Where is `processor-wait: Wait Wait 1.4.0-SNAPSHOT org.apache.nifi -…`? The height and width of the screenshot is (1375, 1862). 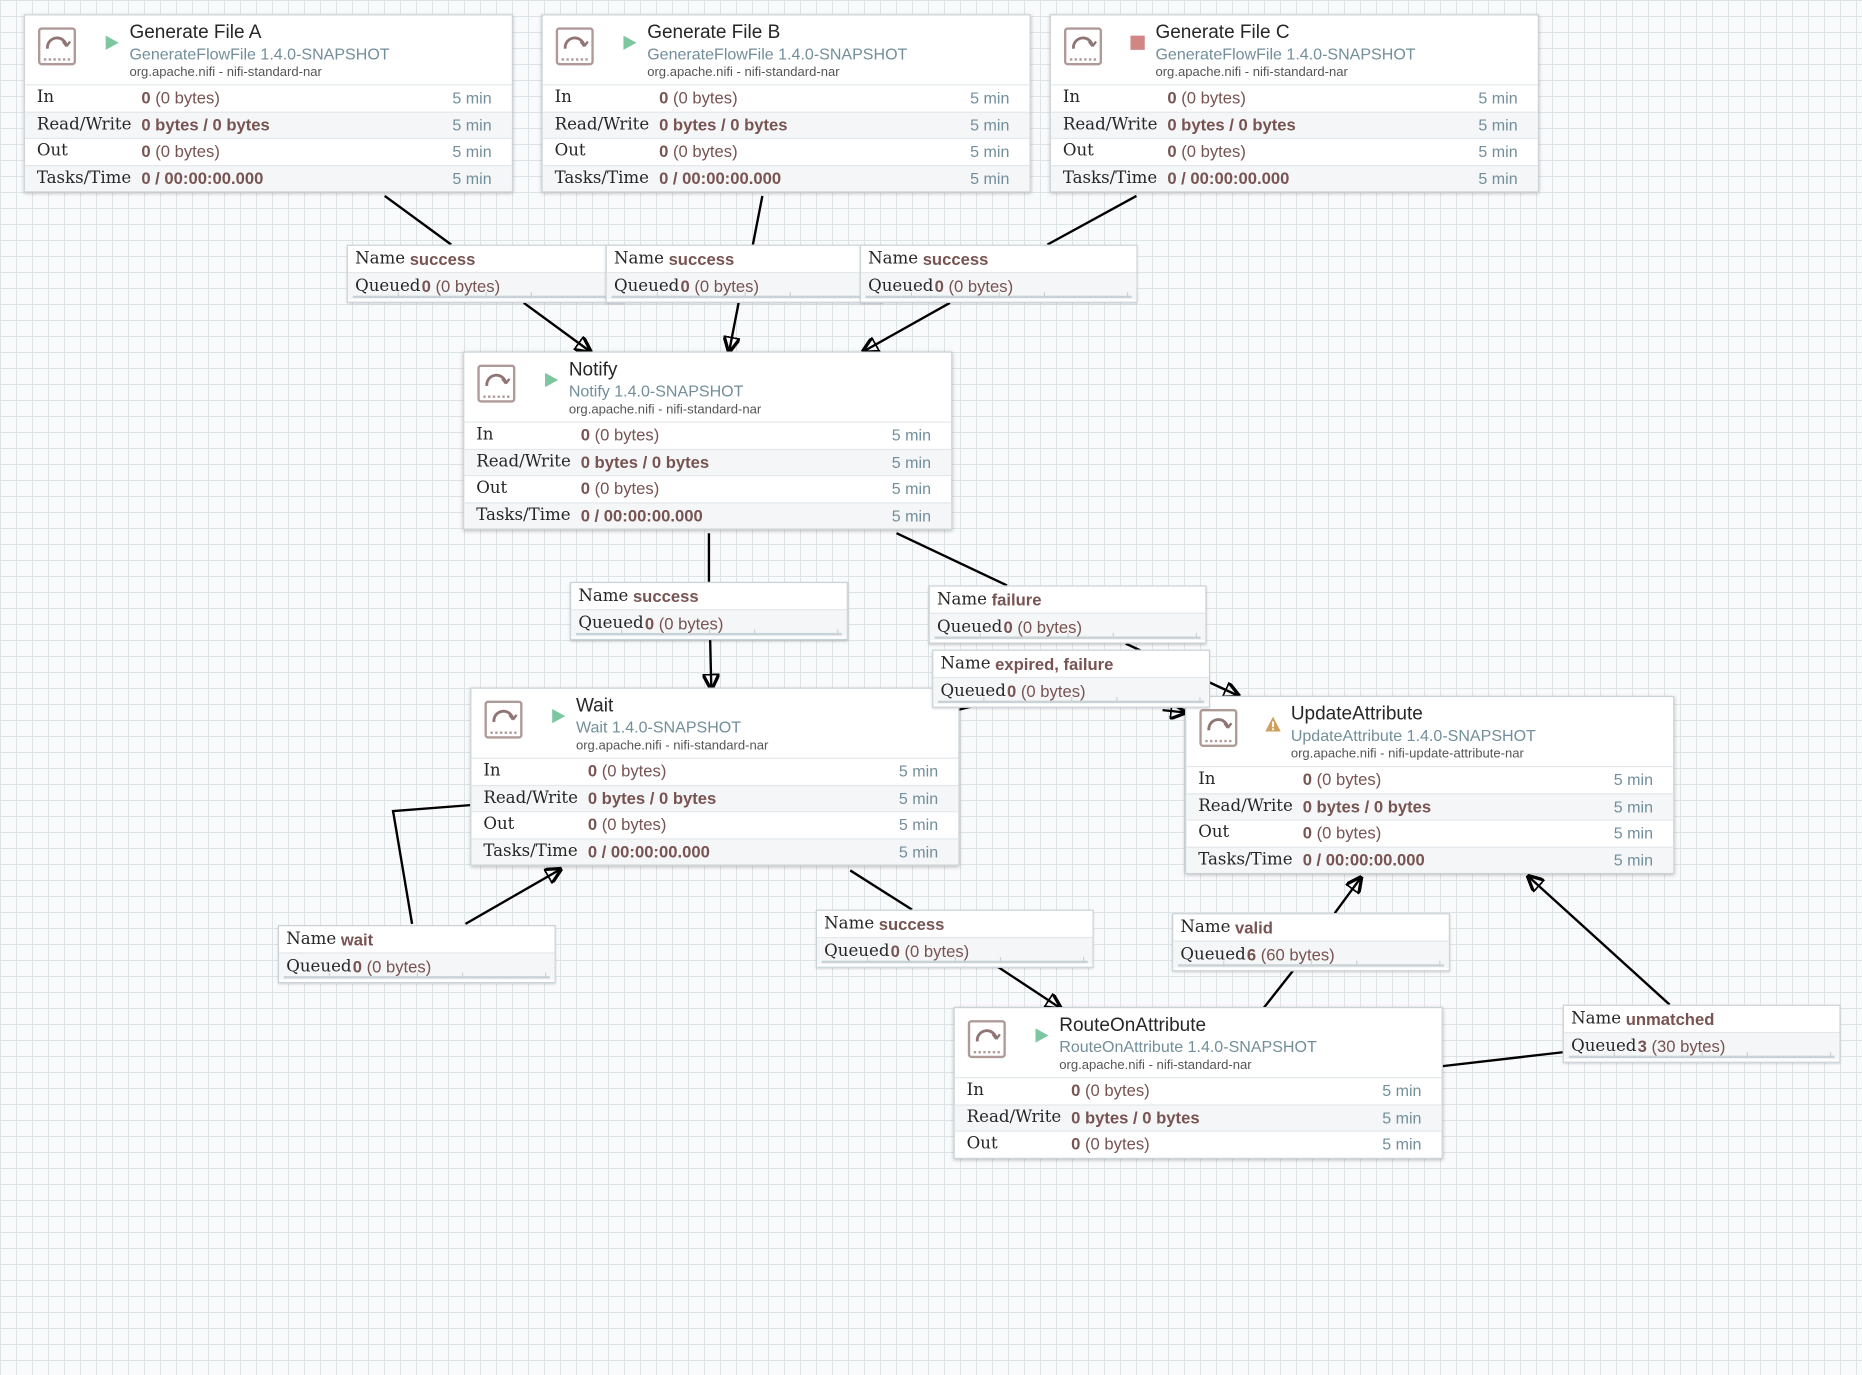
processor-wait: Wait Wait 1.4.0-SNAPSHOT org.apache.nifi -… is located at coordinates (715, 776).